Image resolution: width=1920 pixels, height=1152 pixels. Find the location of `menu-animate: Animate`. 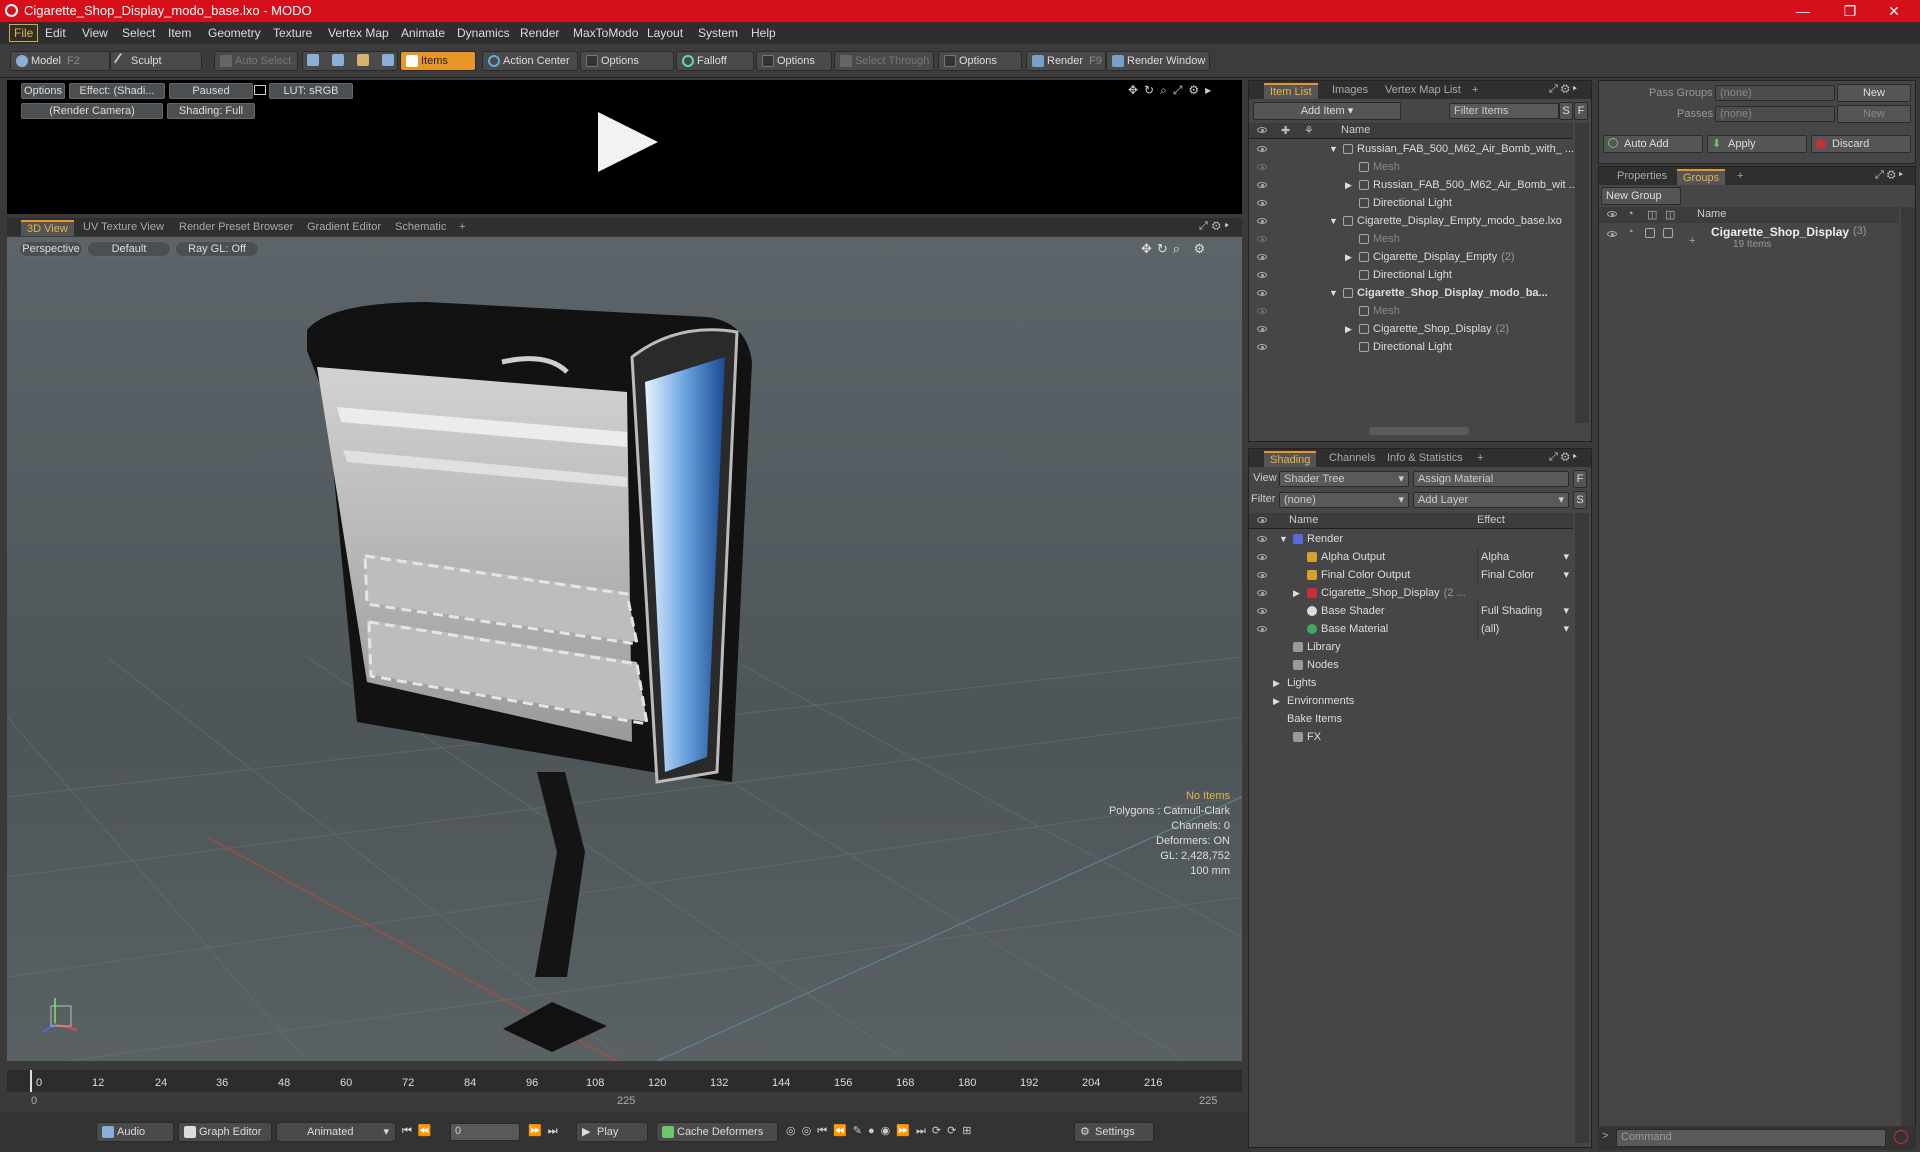

menu-animate: Animate is located at coordinates (423, 33).